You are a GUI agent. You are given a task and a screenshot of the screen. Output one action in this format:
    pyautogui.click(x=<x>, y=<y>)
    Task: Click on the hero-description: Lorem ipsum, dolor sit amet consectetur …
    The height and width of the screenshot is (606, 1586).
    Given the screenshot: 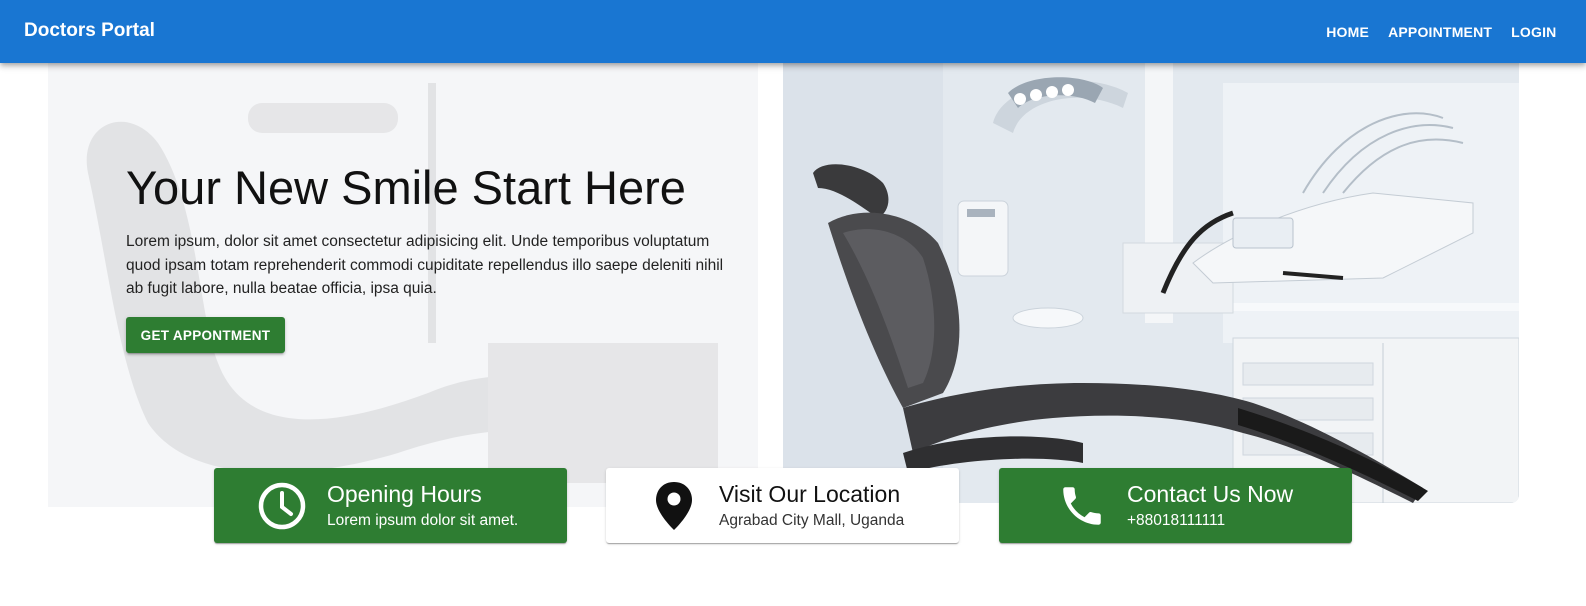 What is the action you would take?
    pyautogui.click(x=425, y=265)
    